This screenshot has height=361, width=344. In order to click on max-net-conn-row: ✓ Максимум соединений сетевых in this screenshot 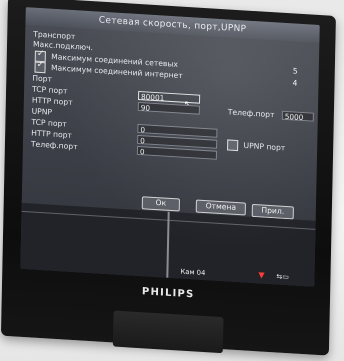, I will do `click(106, 59)`.